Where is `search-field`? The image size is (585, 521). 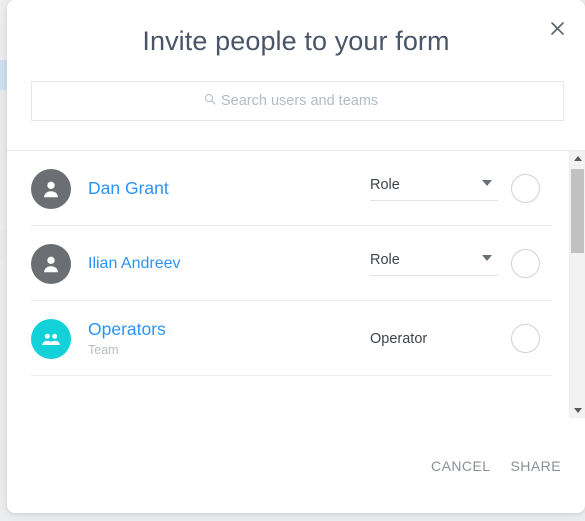 search-field is located at coordinates (297, 101).